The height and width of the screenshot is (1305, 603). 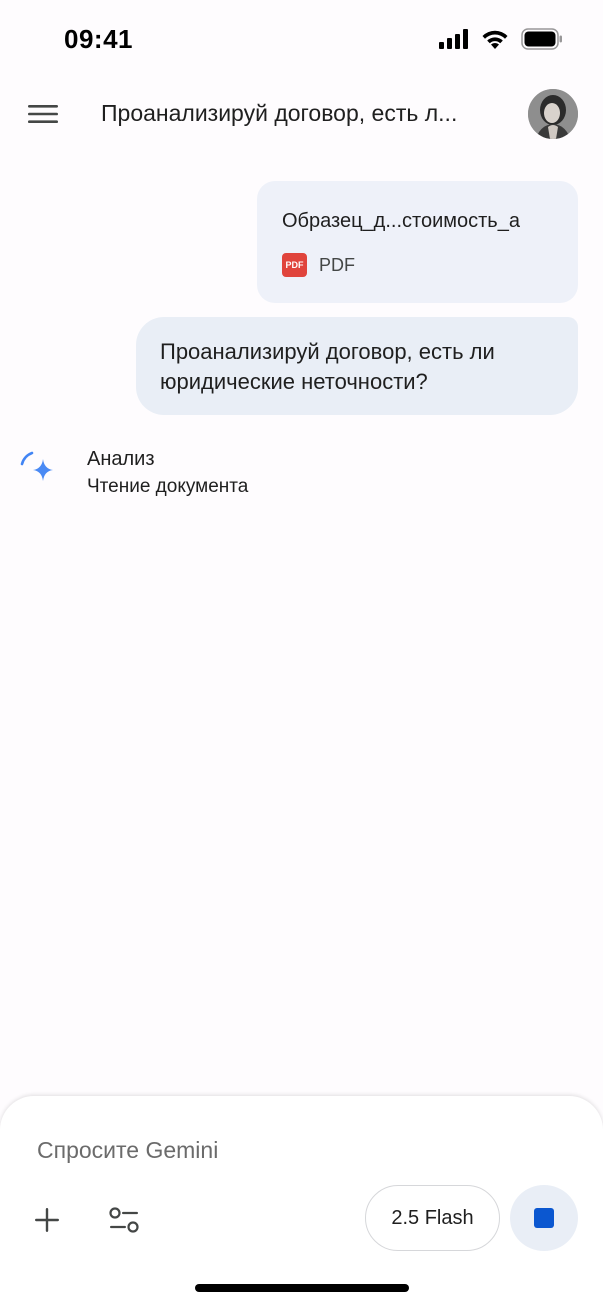 I want to click on attachment-type-row: PDF PDF, so click(x=318, y=265).